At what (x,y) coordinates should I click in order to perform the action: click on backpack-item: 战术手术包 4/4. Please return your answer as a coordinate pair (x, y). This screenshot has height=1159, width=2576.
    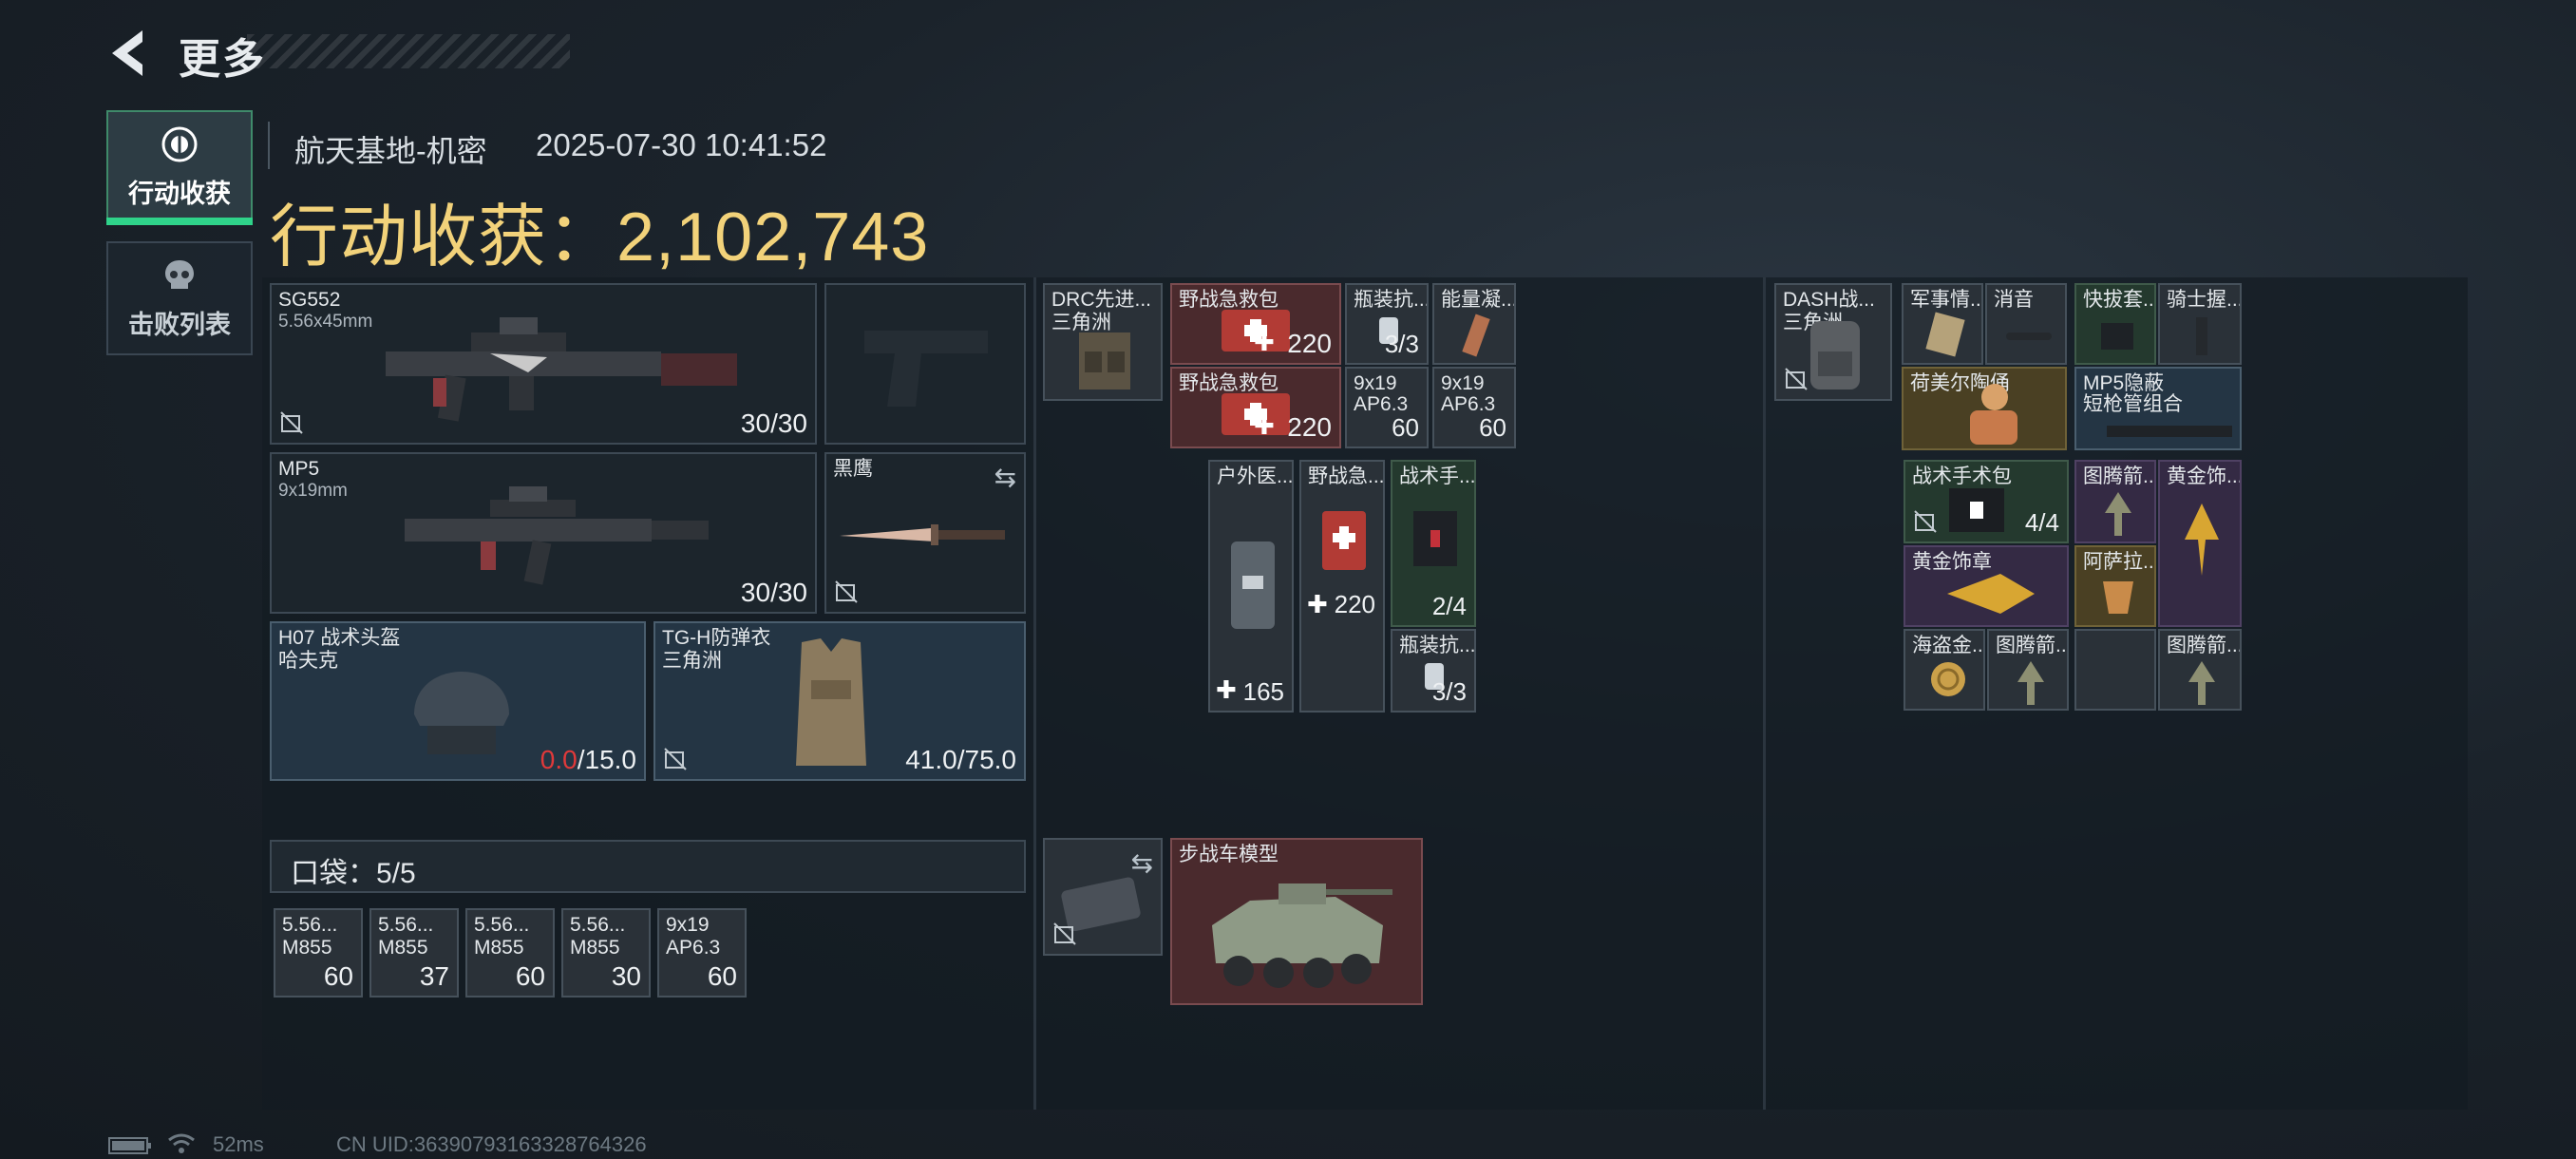
    Looking at the image, I should click on (1986, 501).